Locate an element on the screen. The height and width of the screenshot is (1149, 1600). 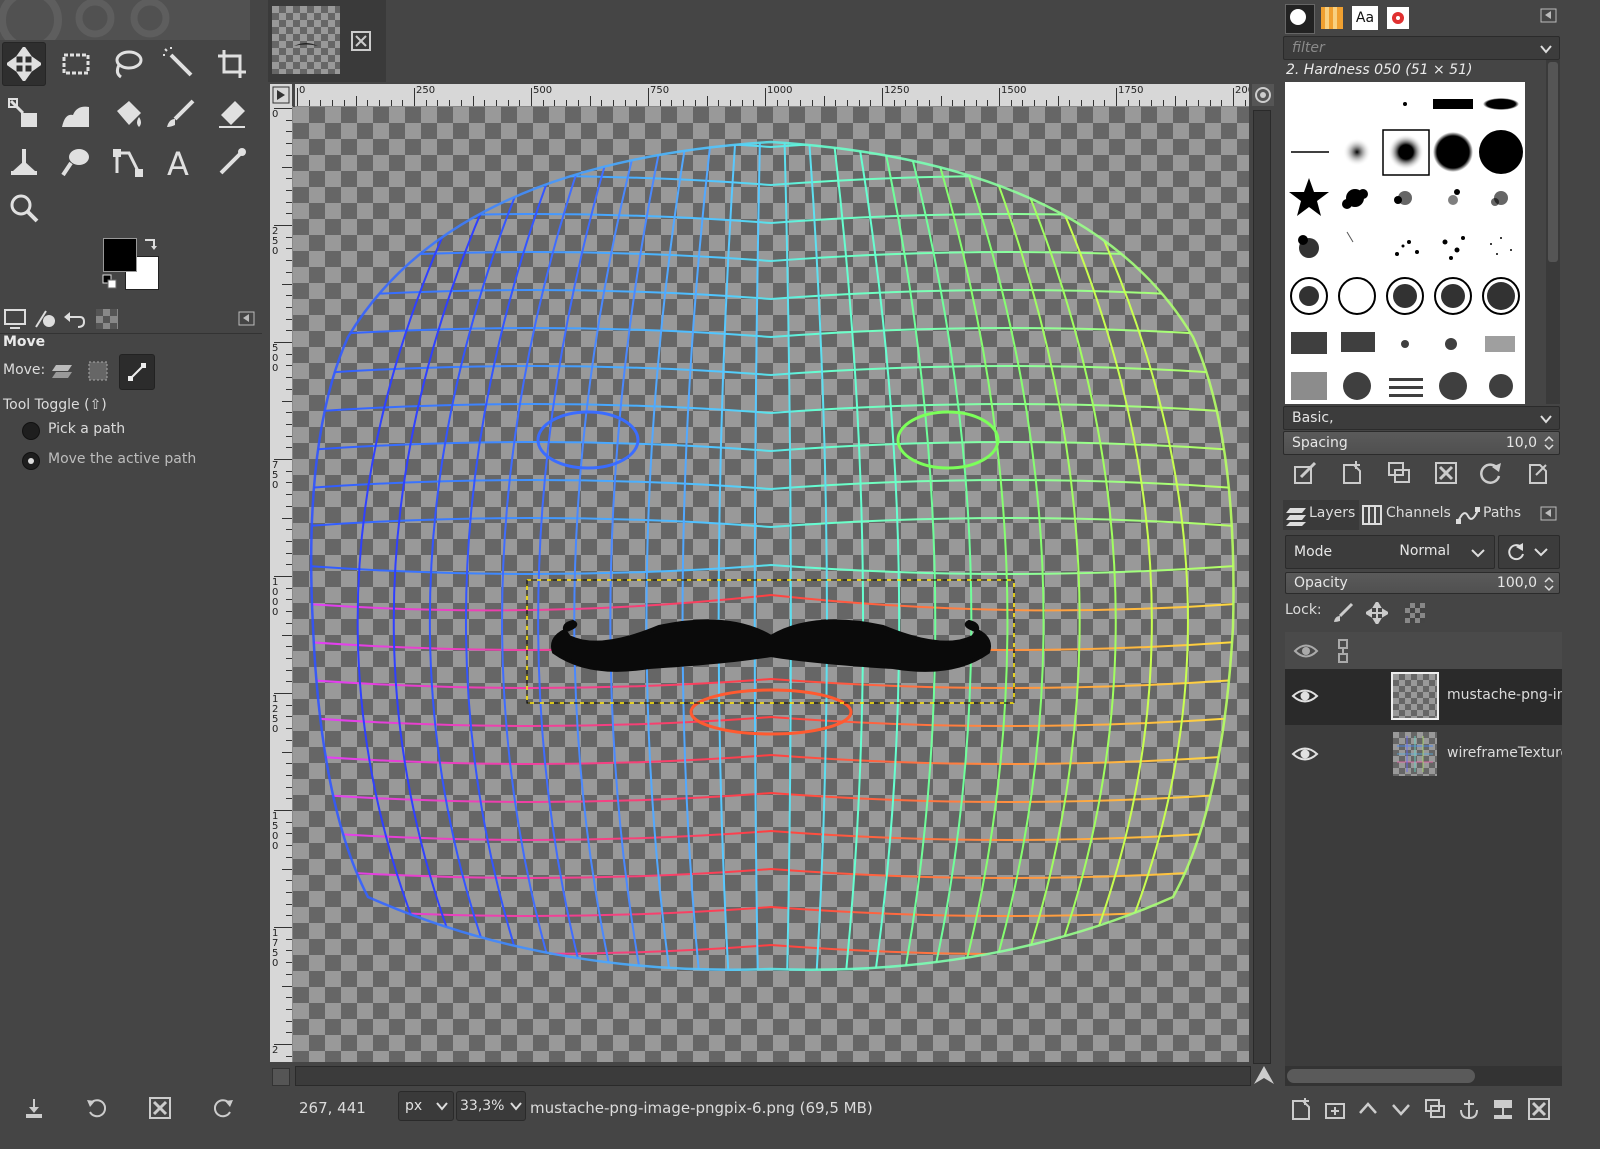
new-brush-button is located at coordinates (1352, 473).